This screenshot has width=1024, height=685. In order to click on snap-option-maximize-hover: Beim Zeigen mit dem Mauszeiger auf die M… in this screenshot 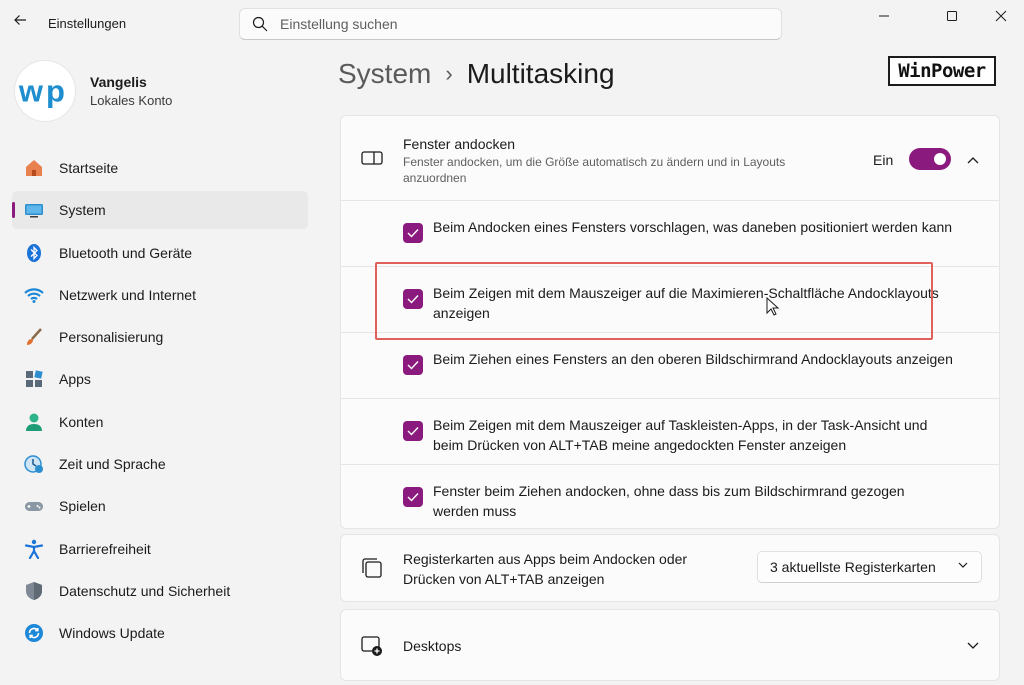, I will do `click(670, 299)`.